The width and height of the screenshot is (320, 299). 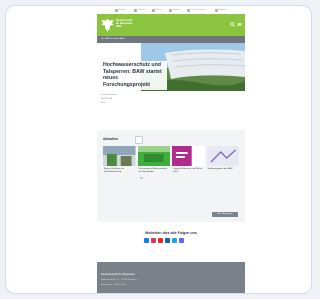 What do you see at coordinates (188, 170) in the screenshot?
I see `news-card-text: Tagung Schleusen und Wehre 2024` at bounding box center [188, 170].